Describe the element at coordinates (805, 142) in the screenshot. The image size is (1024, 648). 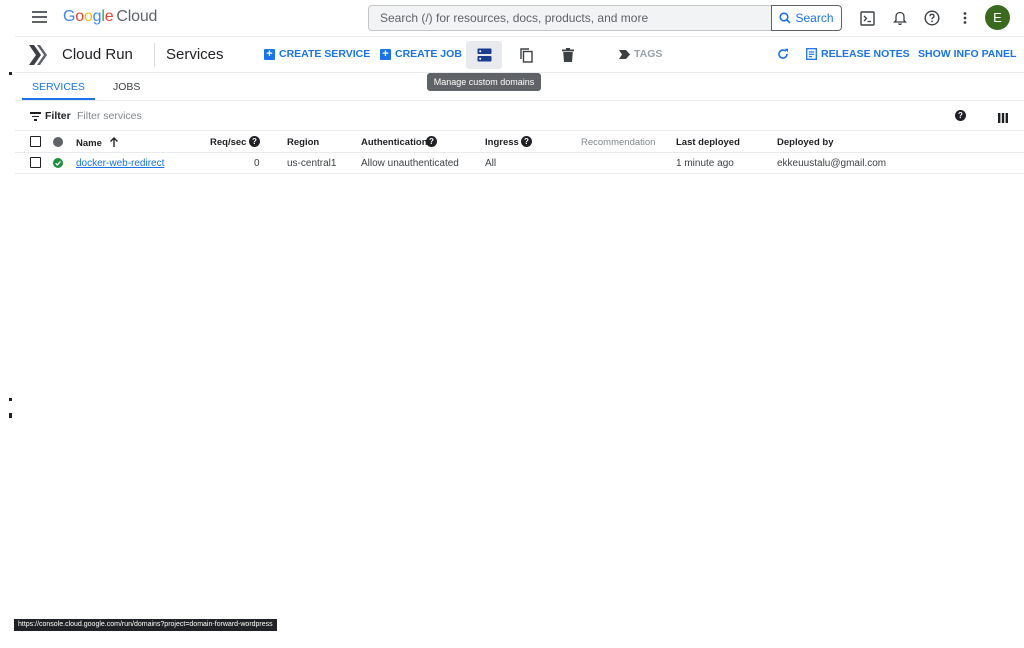
I see `column-header-deployed-by: Deployed by` at that location.